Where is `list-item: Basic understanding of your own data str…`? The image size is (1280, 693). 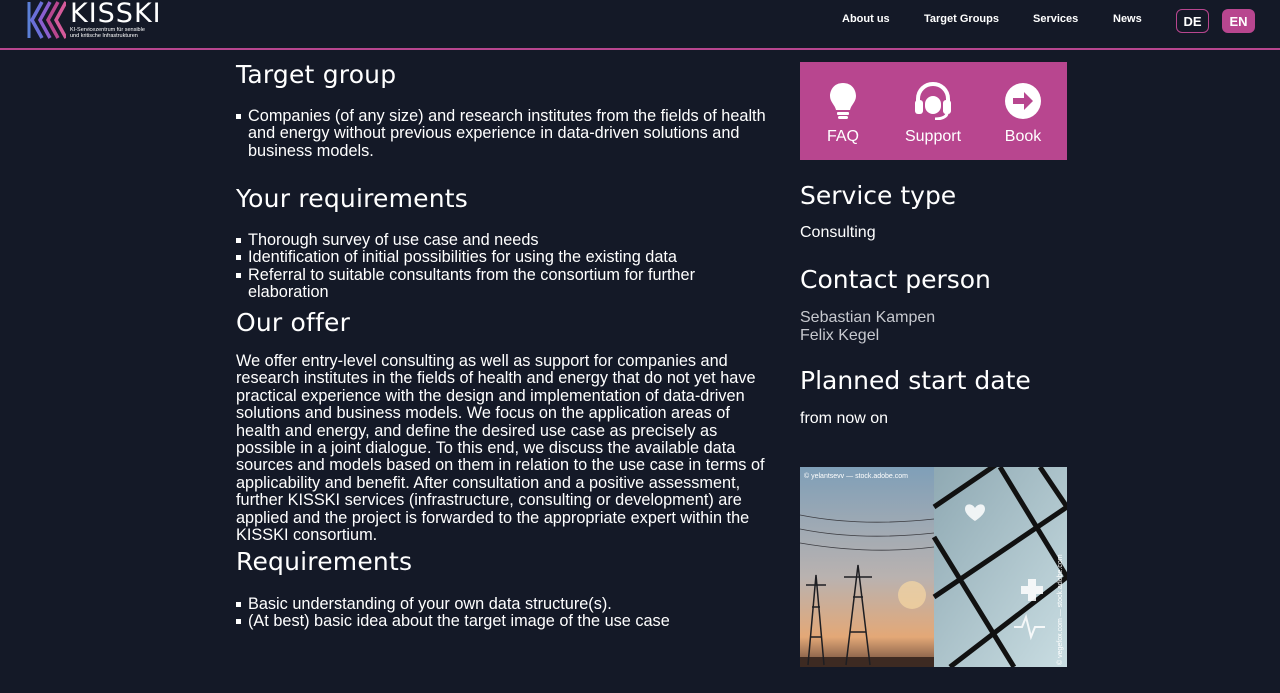 list-item: Basic understanding of your own data str… is located at coordinates (506, 604).